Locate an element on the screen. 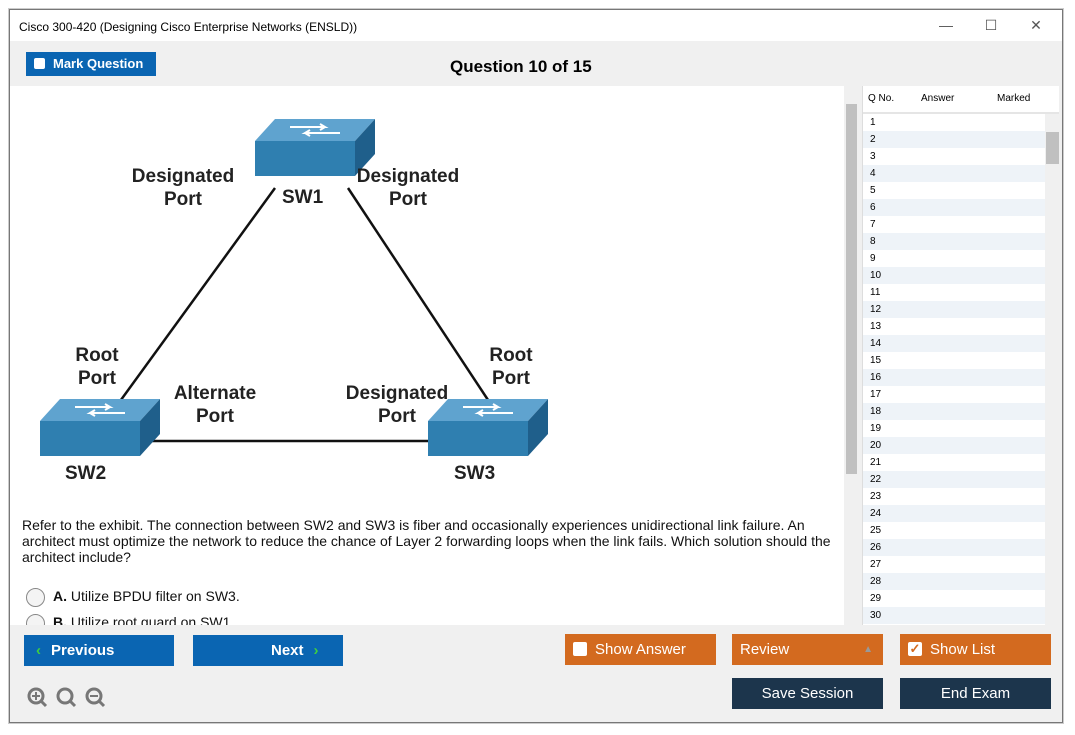  header-answer: Answer is located at coordinates (938, 98).